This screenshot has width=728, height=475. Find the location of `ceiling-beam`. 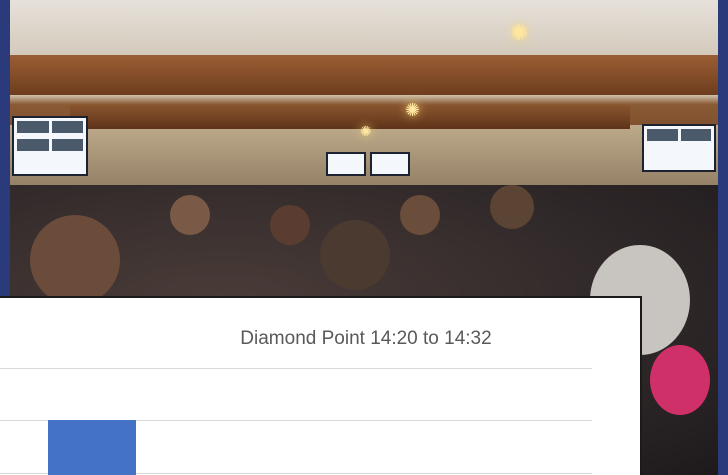

ceiling-beam is located at coordinates (364, 75).